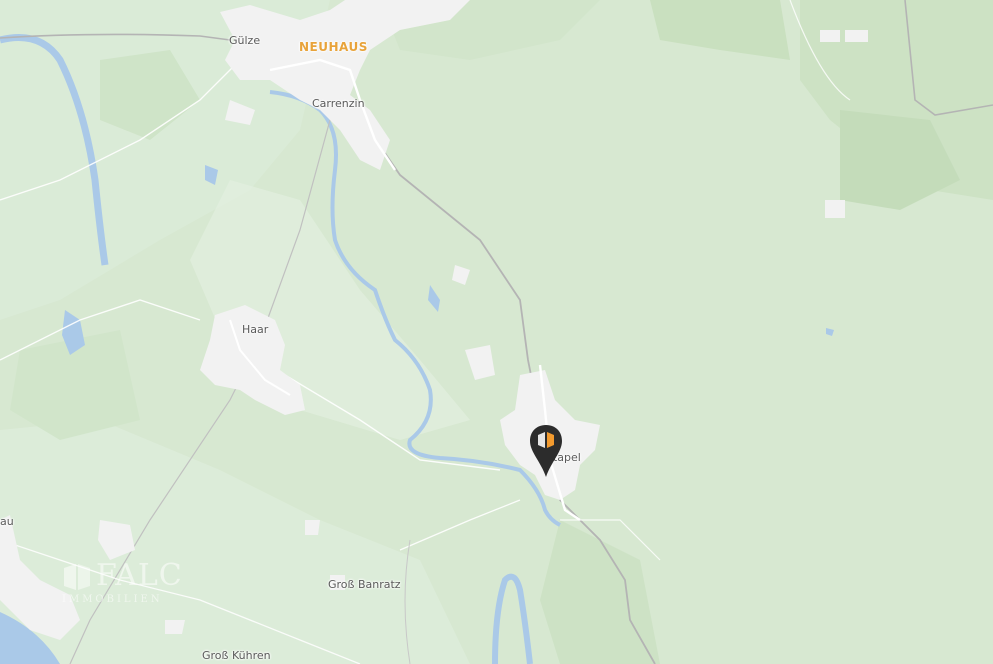  I want to click on watermark-logo: FALC IMMOBILIEN, so click(137, 584).